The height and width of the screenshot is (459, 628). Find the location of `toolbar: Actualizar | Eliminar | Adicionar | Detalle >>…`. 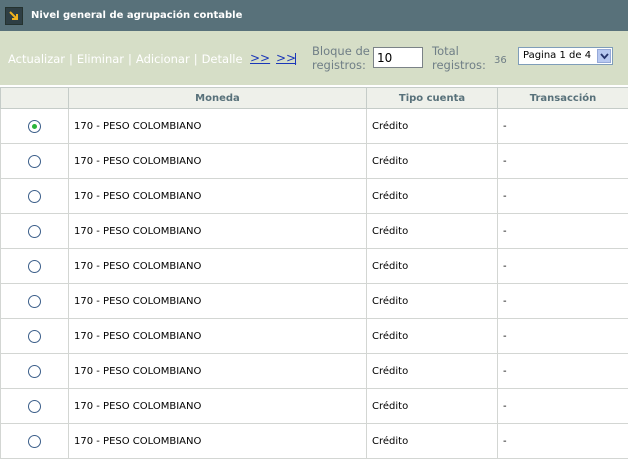

toolbar: Actualizar | Eliminar | Adicionar | Detalle >>… is located at coordinates (314, 58).